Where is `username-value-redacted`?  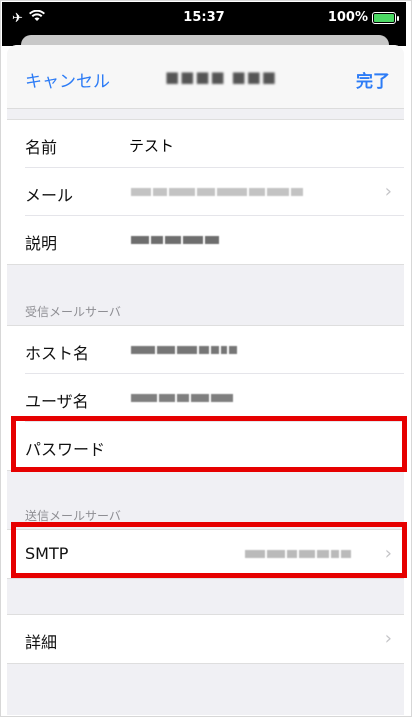
username-value-redacted is located at coordinates (182, 398).